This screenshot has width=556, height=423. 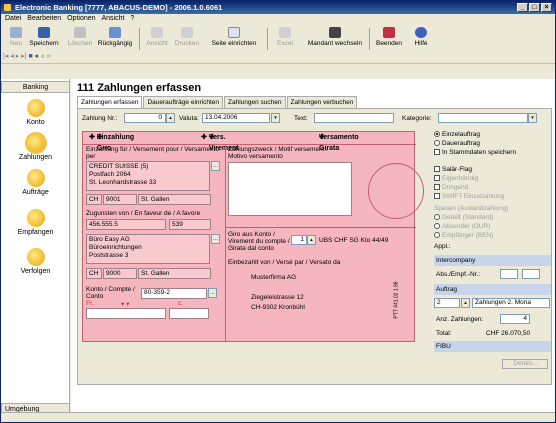 What do you see at coordinates (37, 56) in the screenshot?
I see `globe-icon: ●` at bounding box center [37, 56].